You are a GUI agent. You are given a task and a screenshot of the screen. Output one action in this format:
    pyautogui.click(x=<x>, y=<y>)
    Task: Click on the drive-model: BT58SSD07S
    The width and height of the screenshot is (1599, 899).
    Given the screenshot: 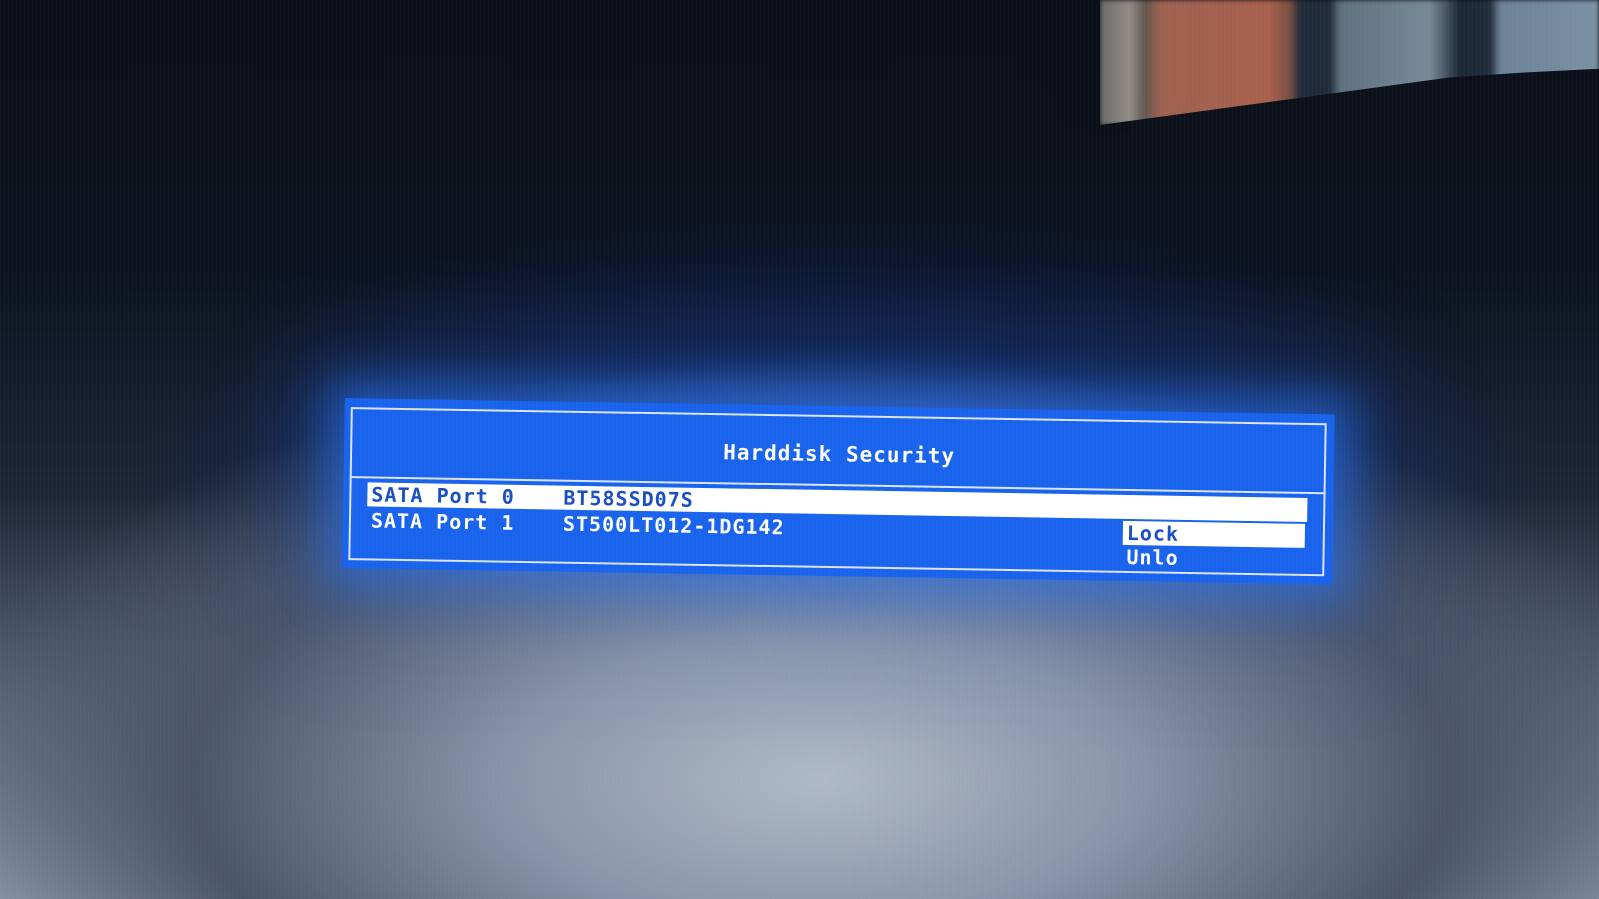 What is the action you would take?
    pyautogui.click(x=628, y=498)
    